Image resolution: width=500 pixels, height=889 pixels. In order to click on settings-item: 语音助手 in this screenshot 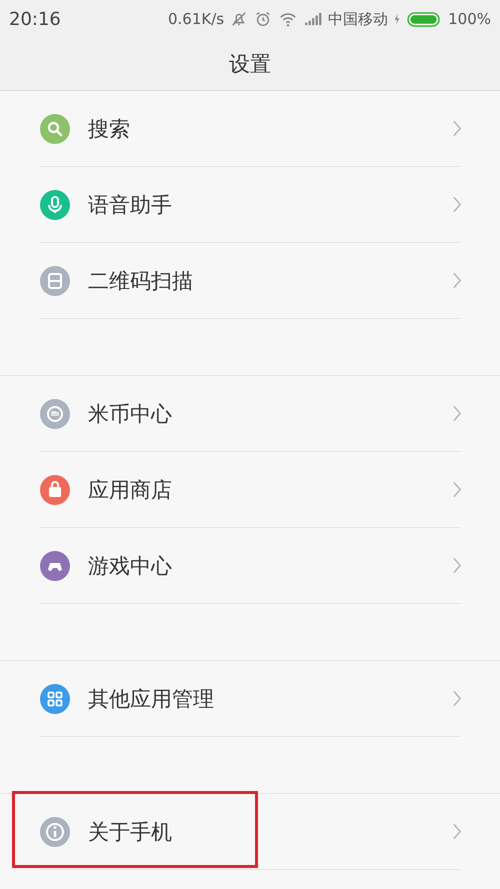, I will do `click(250, 205)`.